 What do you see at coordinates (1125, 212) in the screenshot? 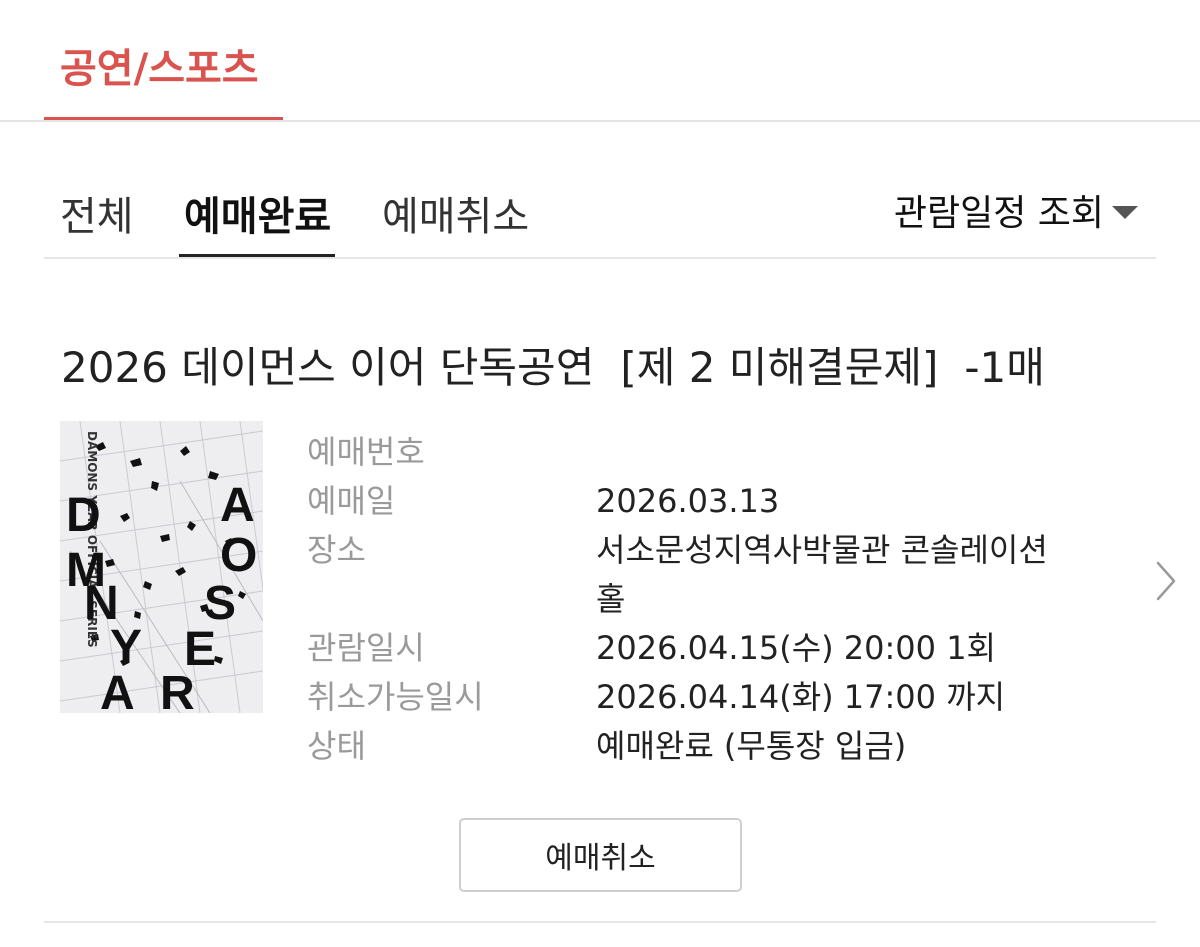
I see `caret-down-icon` at bounding box center [1125, 212].